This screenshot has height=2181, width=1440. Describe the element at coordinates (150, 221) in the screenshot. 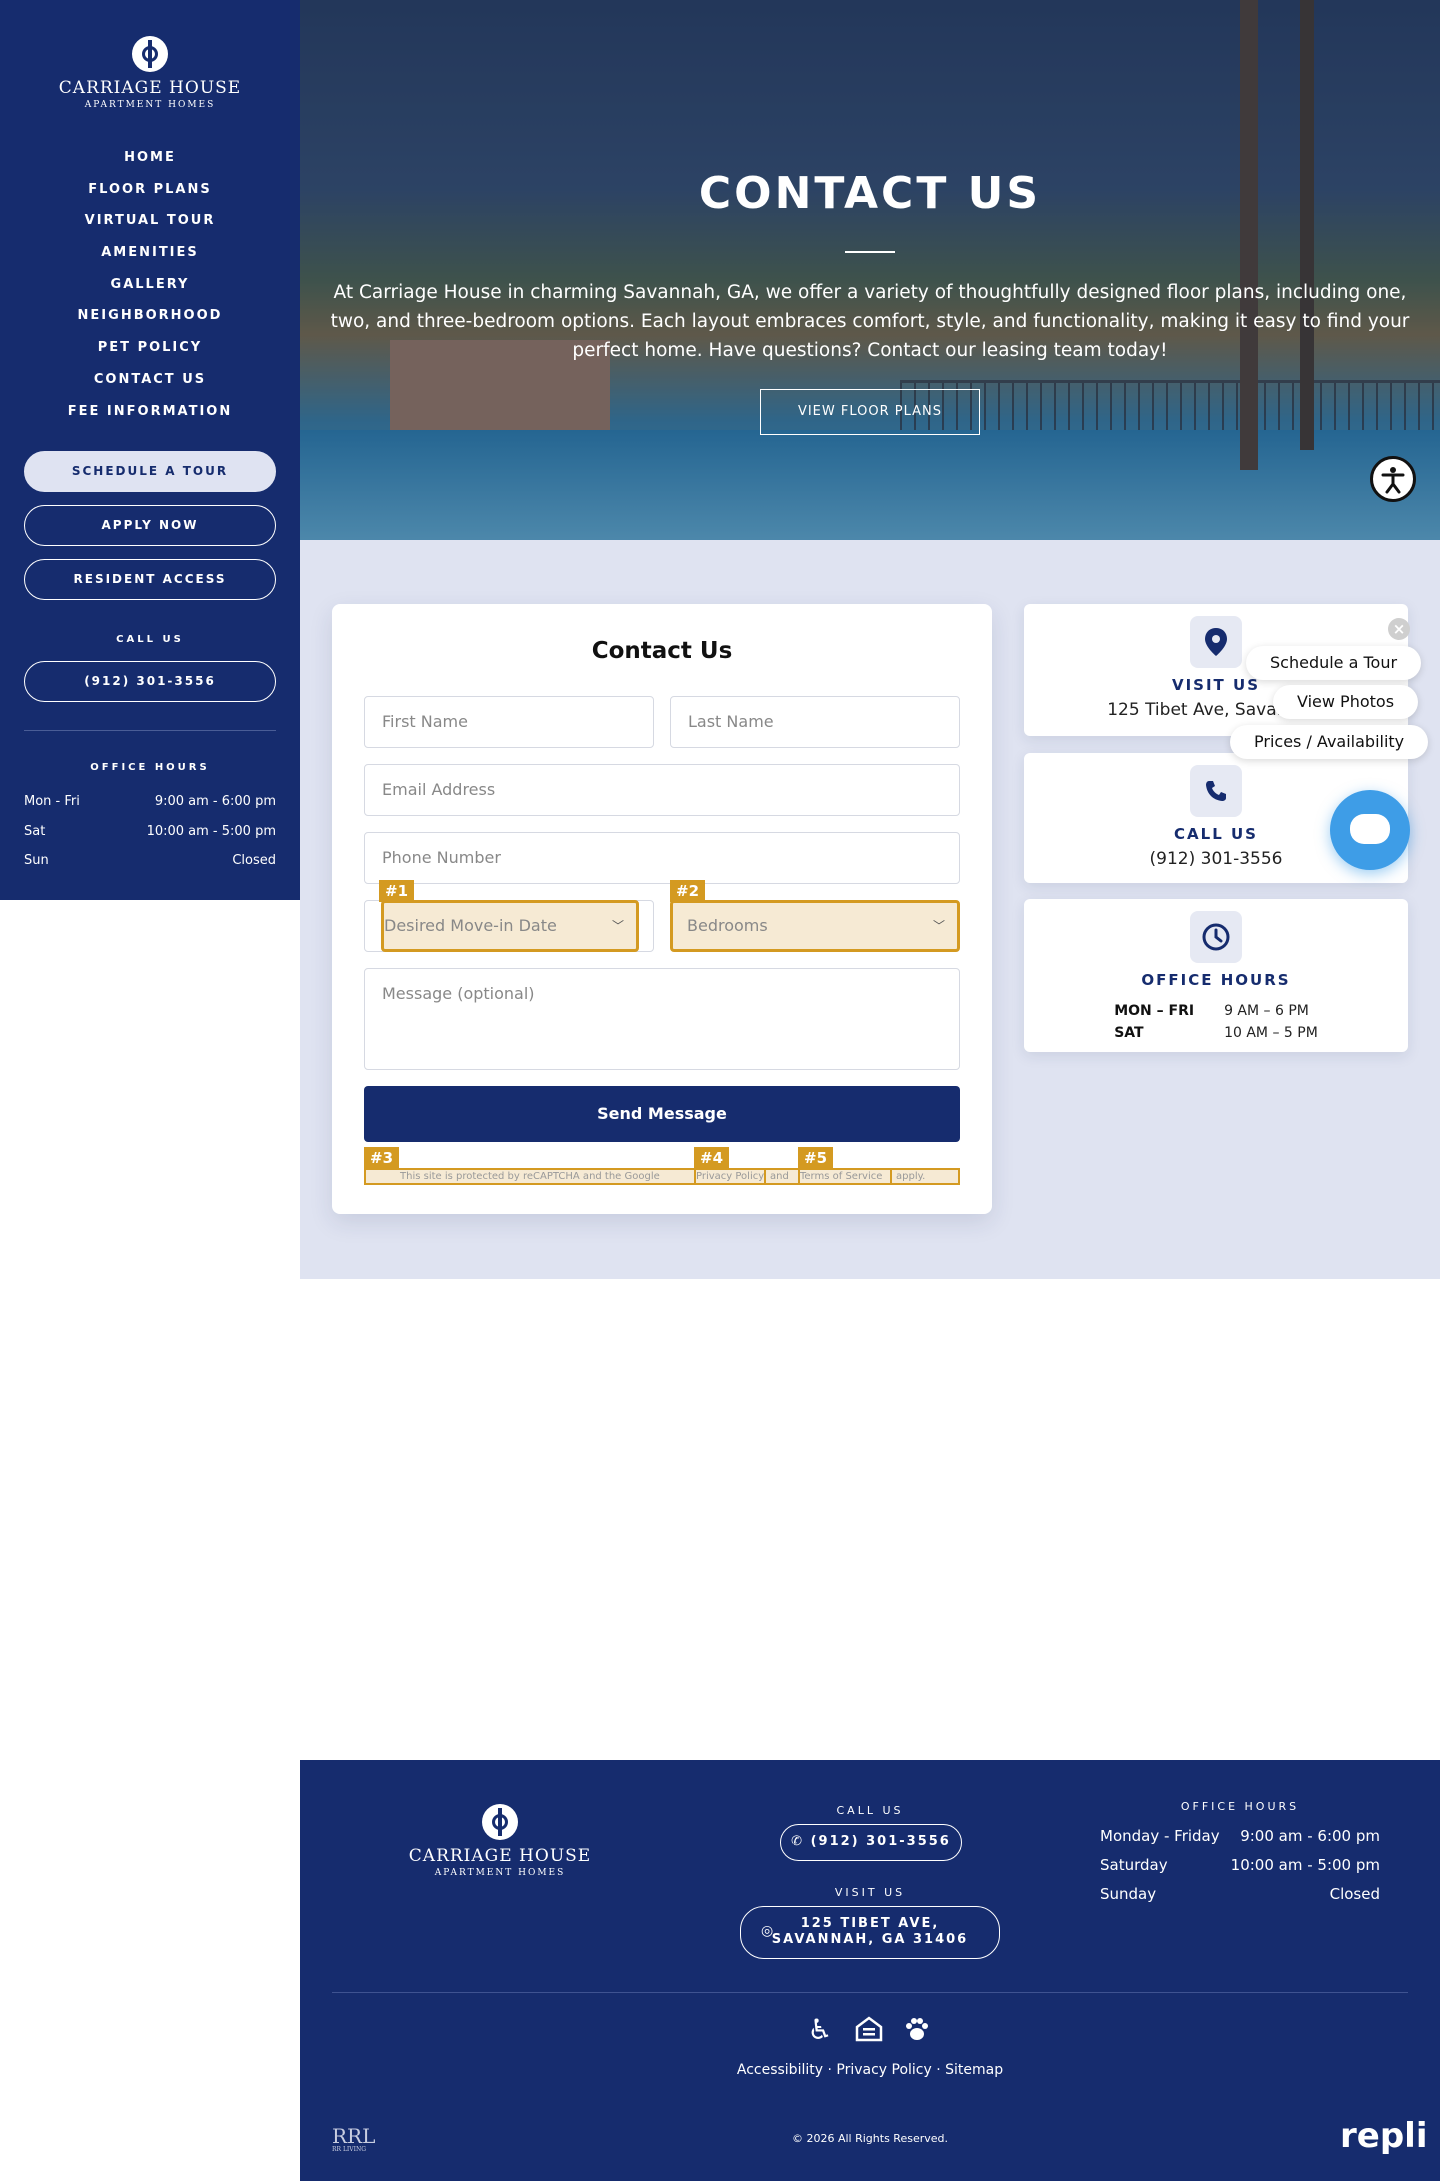

I see `nav-virtual-tour: VIRTUAL TOUR` at that location.